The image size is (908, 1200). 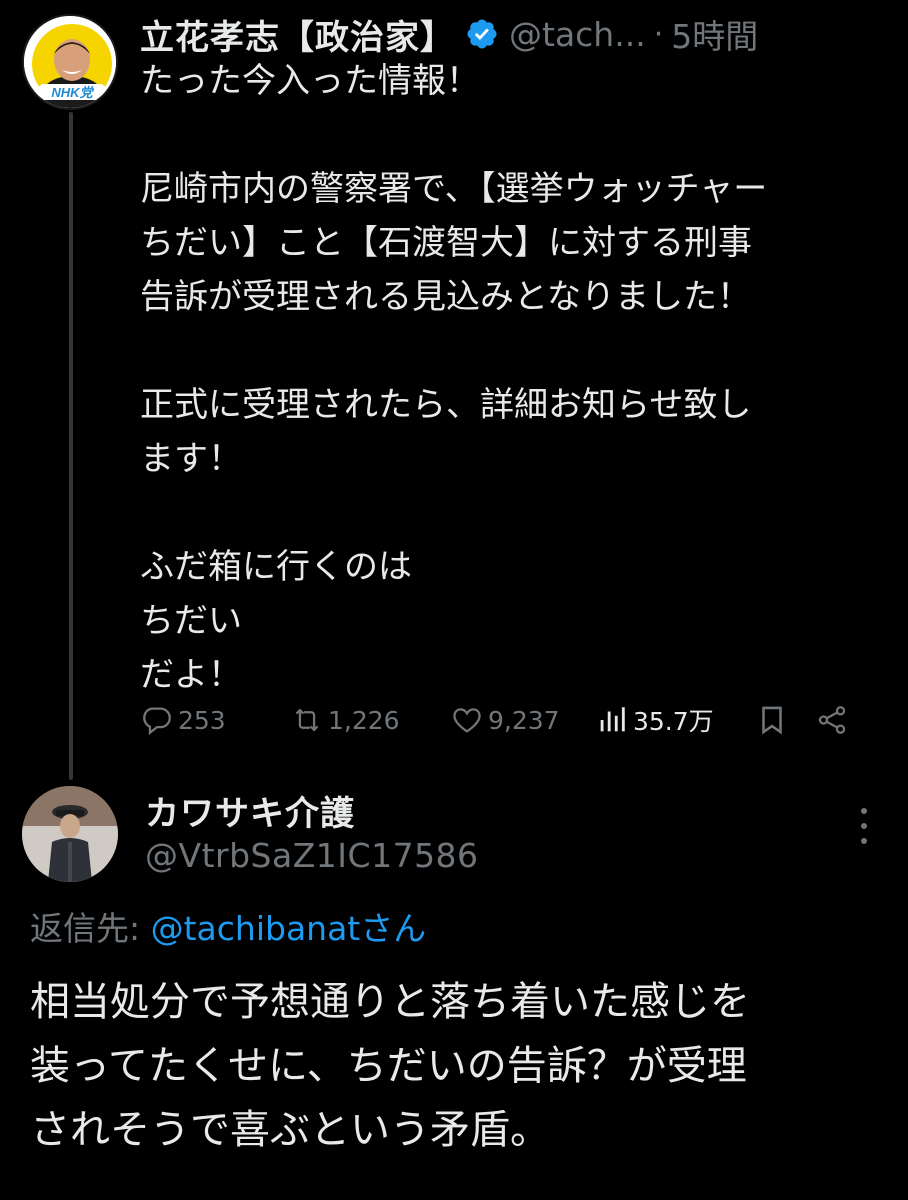 I want to click on heart-icon, so click(x=467, y=720).